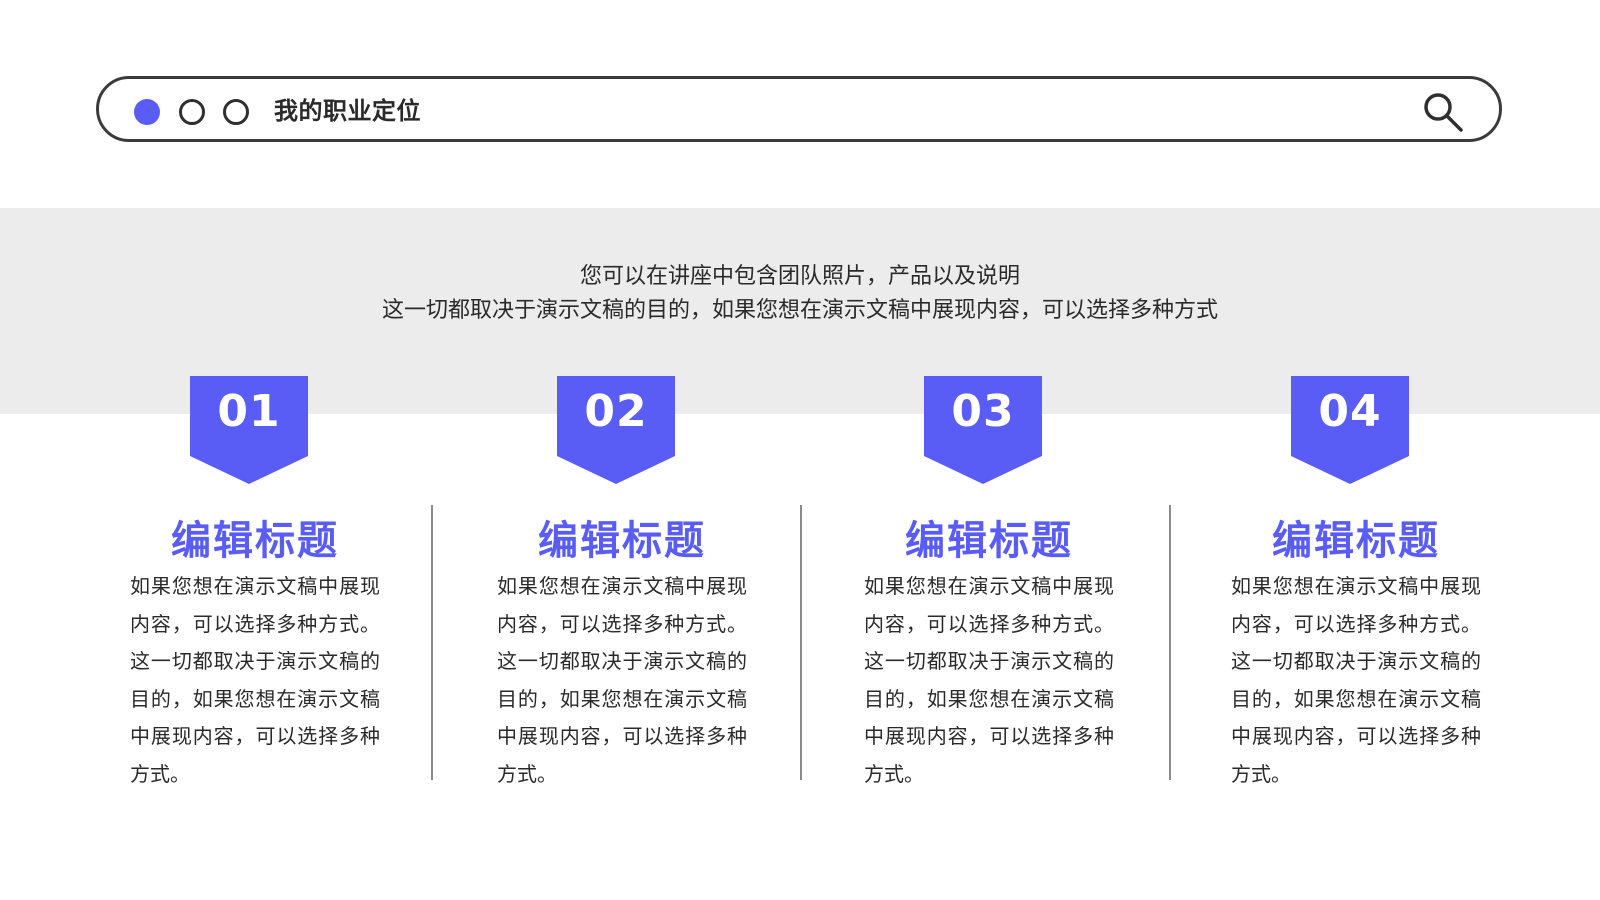 This screenshot has width=1600, height=900. What do you see at coordinates (616, 411) in the screenshot?
I see `badge-number: 02` at bounding box center [616, 411].